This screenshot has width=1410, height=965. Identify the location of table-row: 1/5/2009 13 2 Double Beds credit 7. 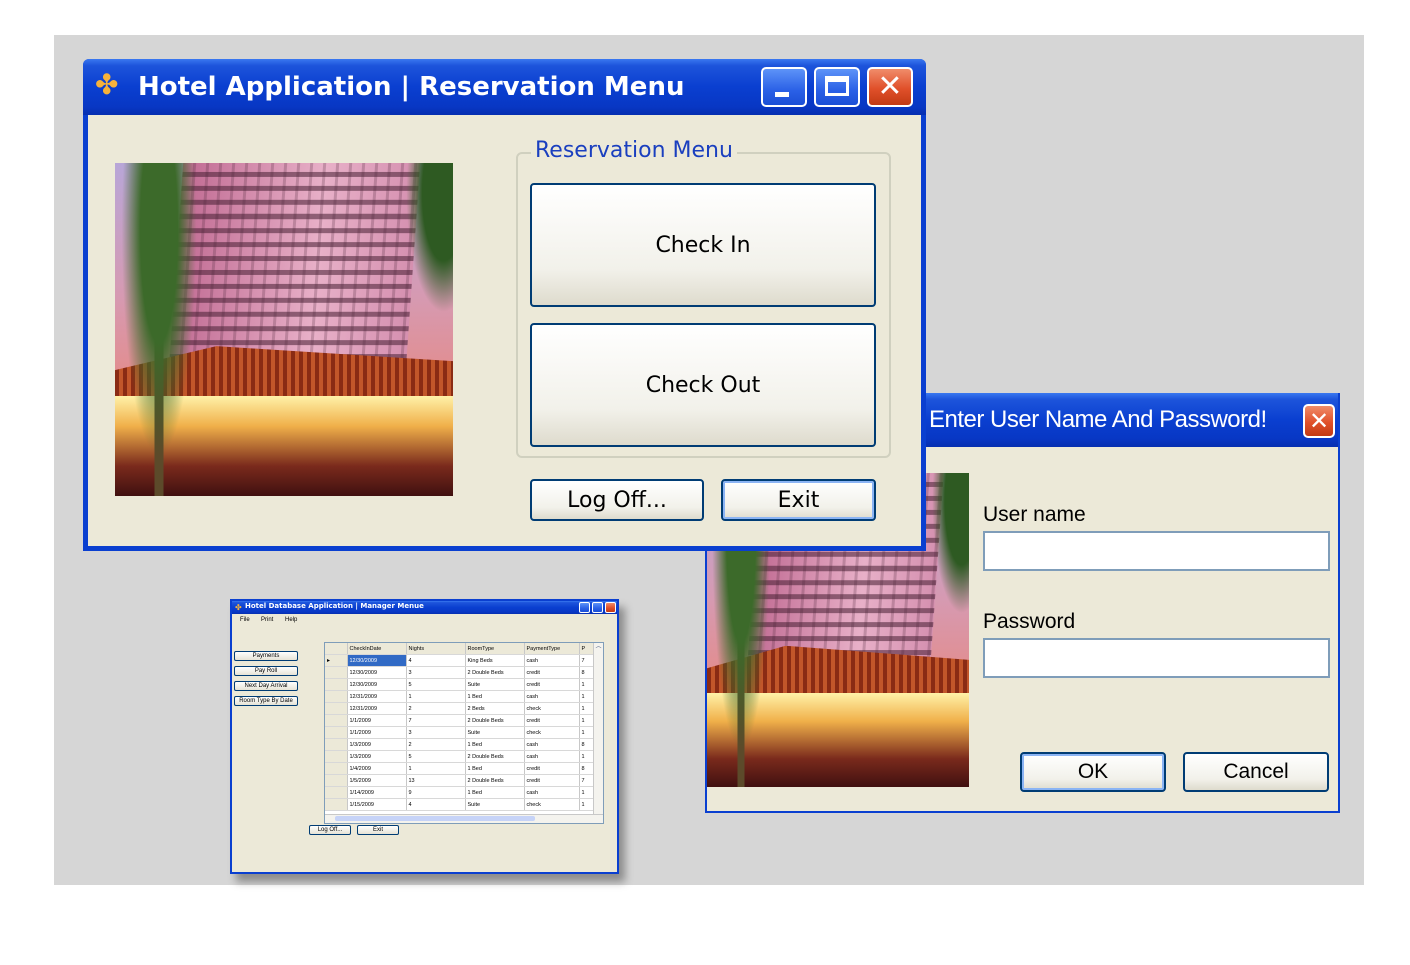
(459, 780).